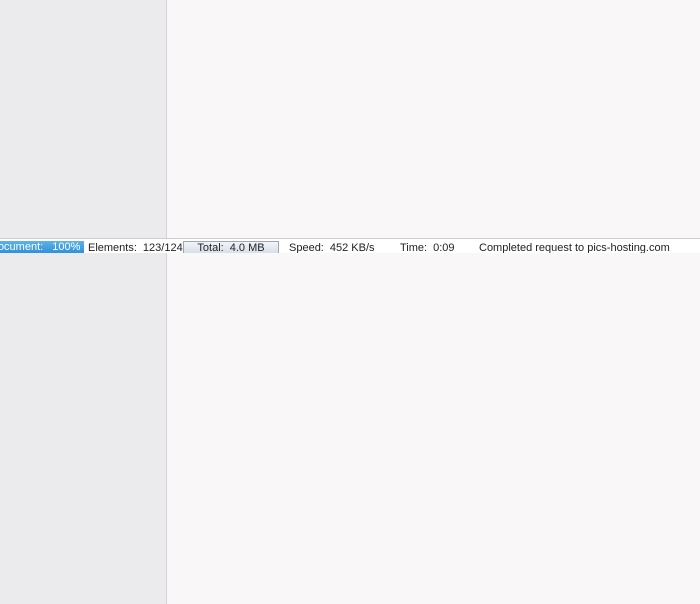 Image resolution: width=700 pixels, height=604 pixels. I want to click on time-status: Time: 0:09, so click(427, 247).